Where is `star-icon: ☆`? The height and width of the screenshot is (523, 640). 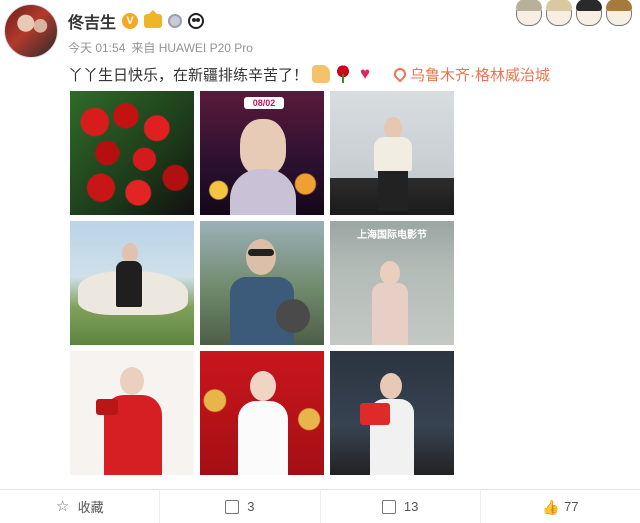 star-icon: ☆ is located at coordinates (62, 506).